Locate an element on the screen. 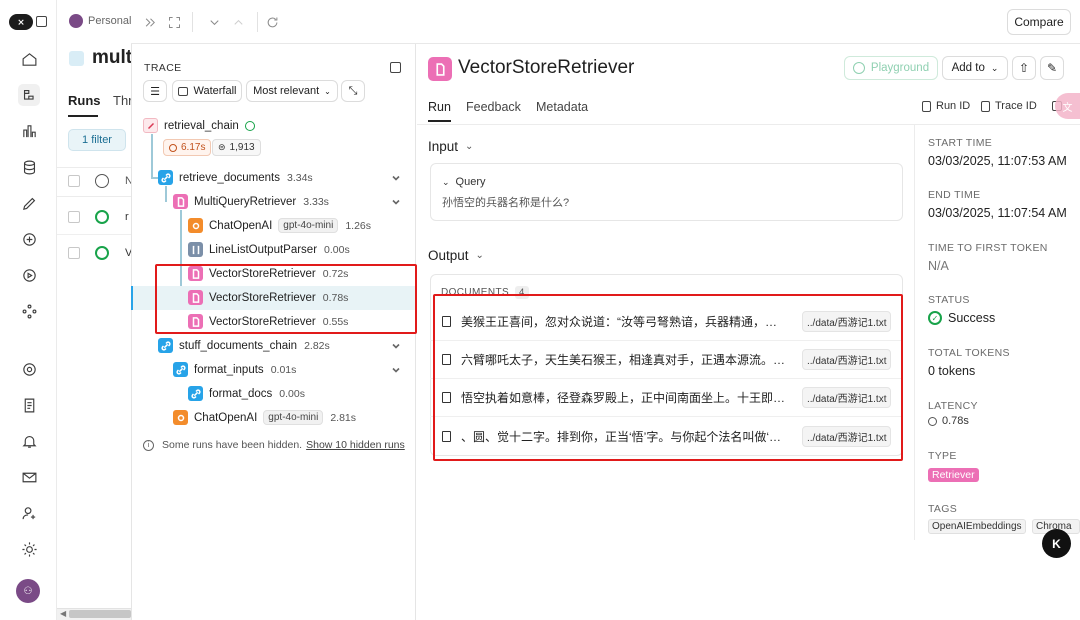  dashboards-icon is located at coordinates (29, 131).